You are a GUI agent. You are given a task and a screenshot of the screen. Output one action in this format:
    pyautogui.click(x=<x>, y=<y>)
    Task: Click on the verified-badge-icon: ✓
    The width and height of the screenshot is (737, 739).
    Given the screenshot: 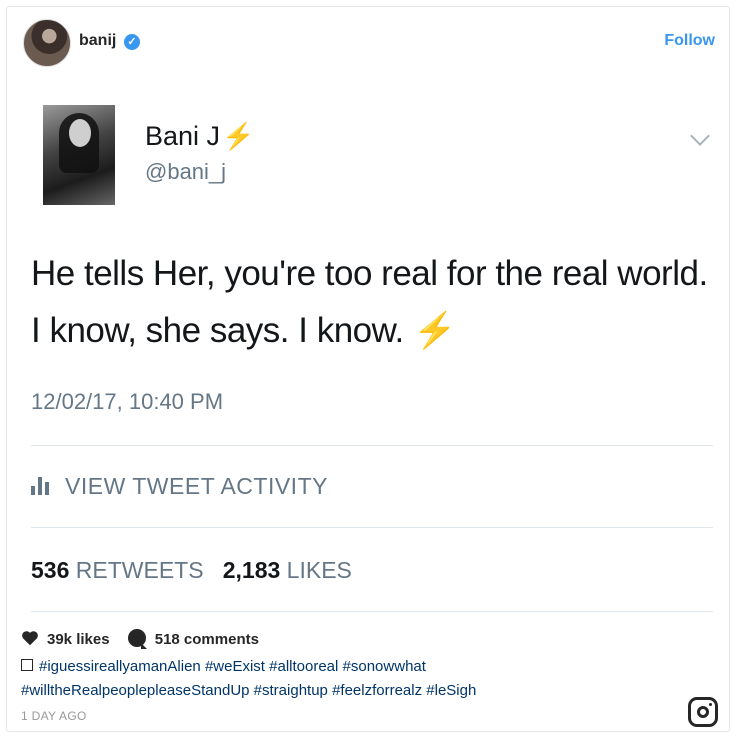 What is the action you would take?
    pyautogui.click(x=132, y=42)
    